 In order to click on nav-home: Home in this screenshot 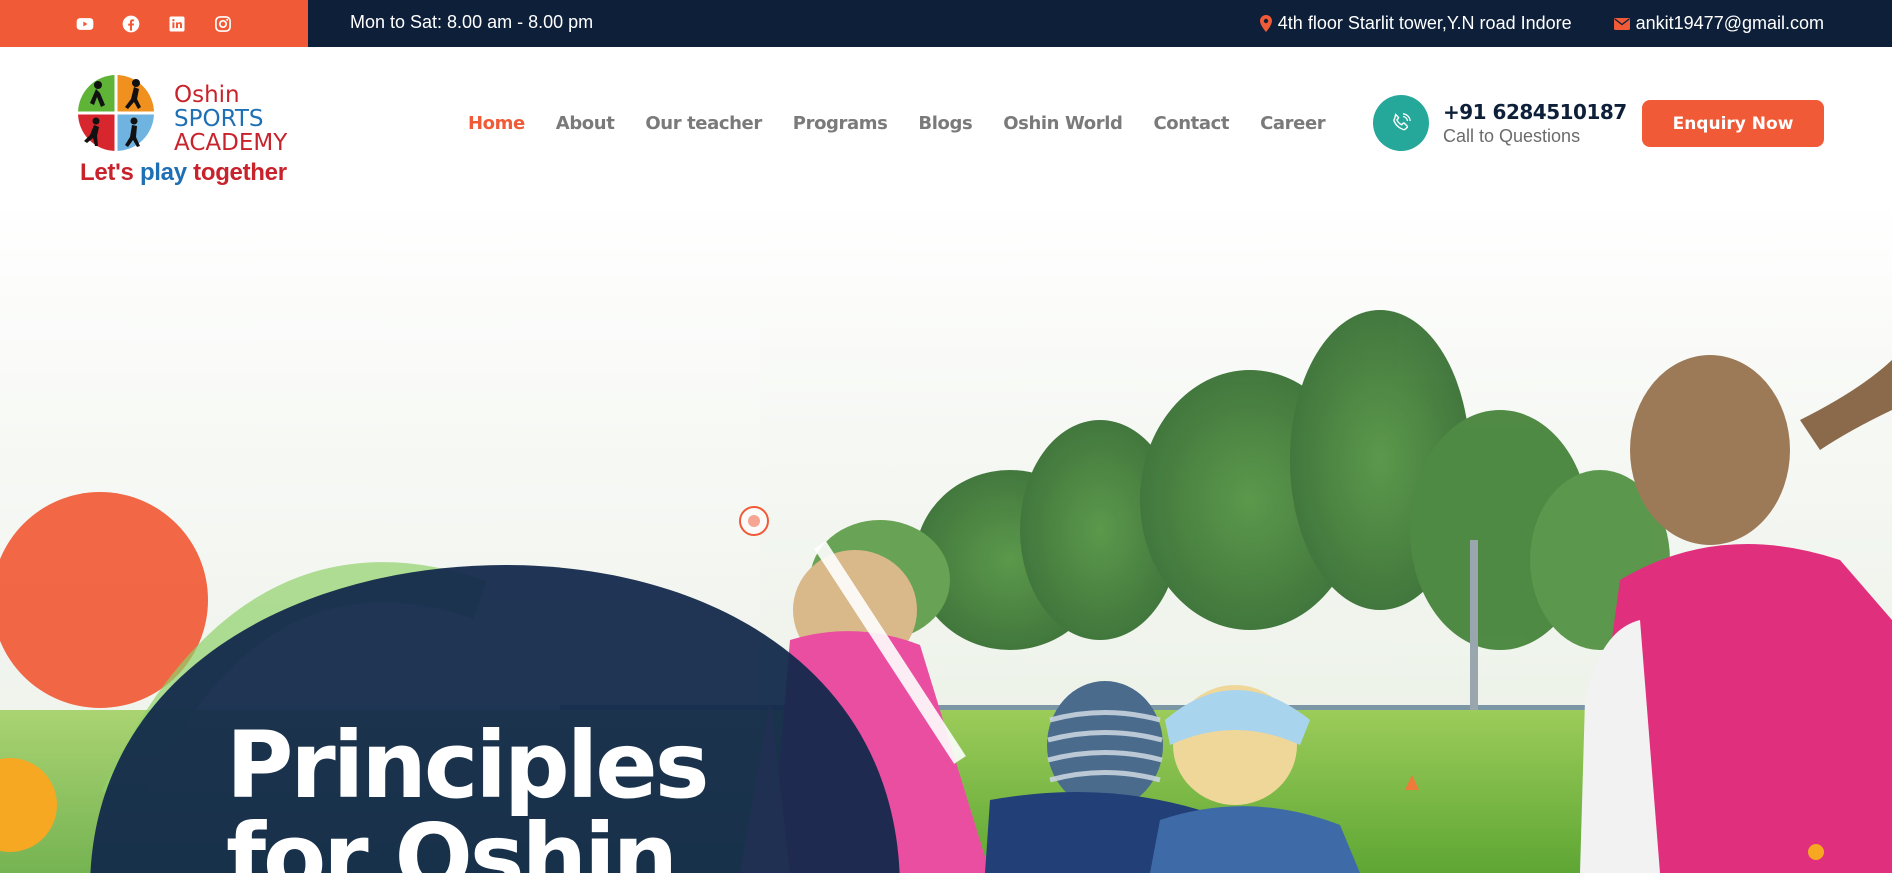, I will do `click(496, 123)`.